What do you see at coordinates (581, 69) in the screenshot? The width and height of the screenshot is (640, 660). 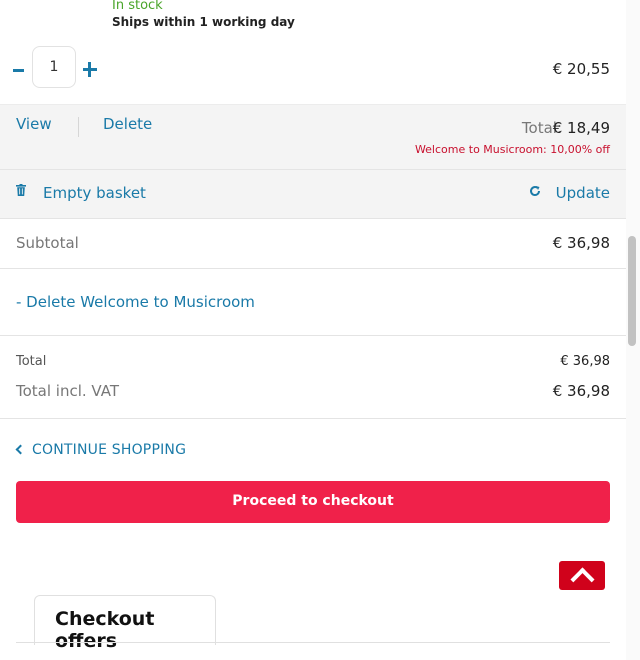 I see `line-price: € 20,55` at bounding box center [581, 69].